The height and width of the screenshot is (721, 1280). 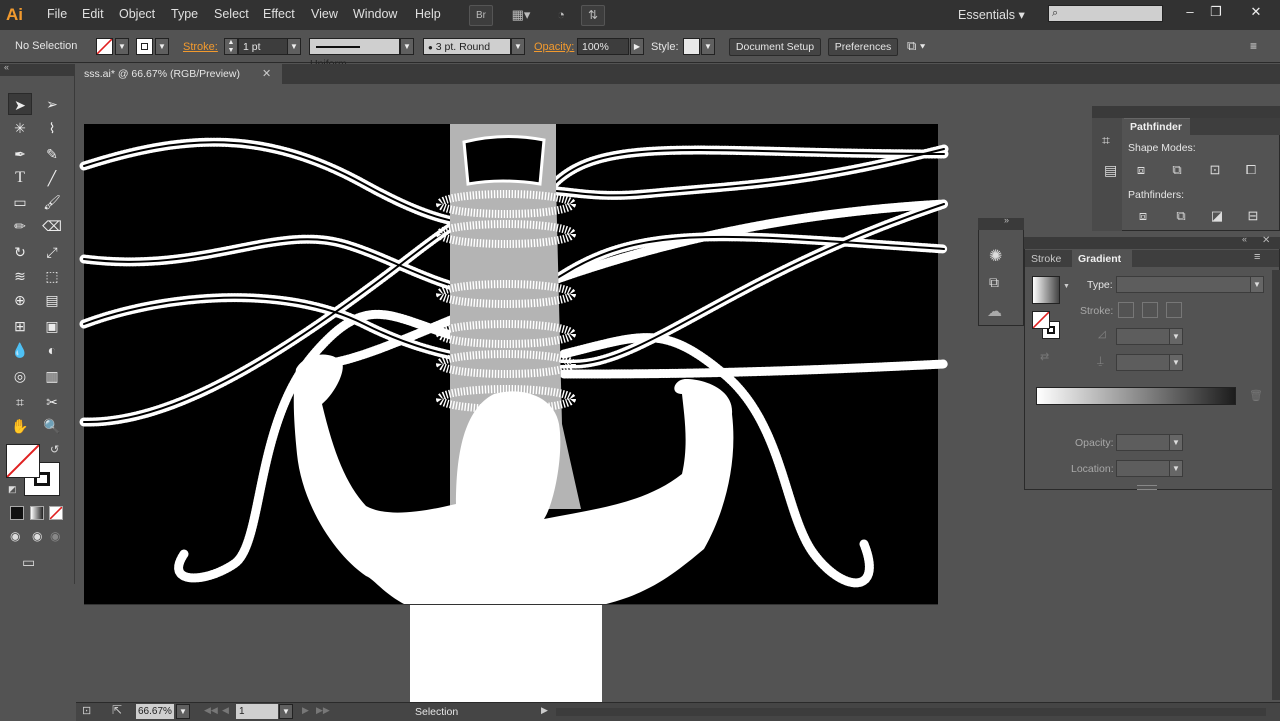 What do you see at coordinates (20, 252) in the screenshot?
I see `rotate-tool-icon: ↻` at bounding box center [20, 252].